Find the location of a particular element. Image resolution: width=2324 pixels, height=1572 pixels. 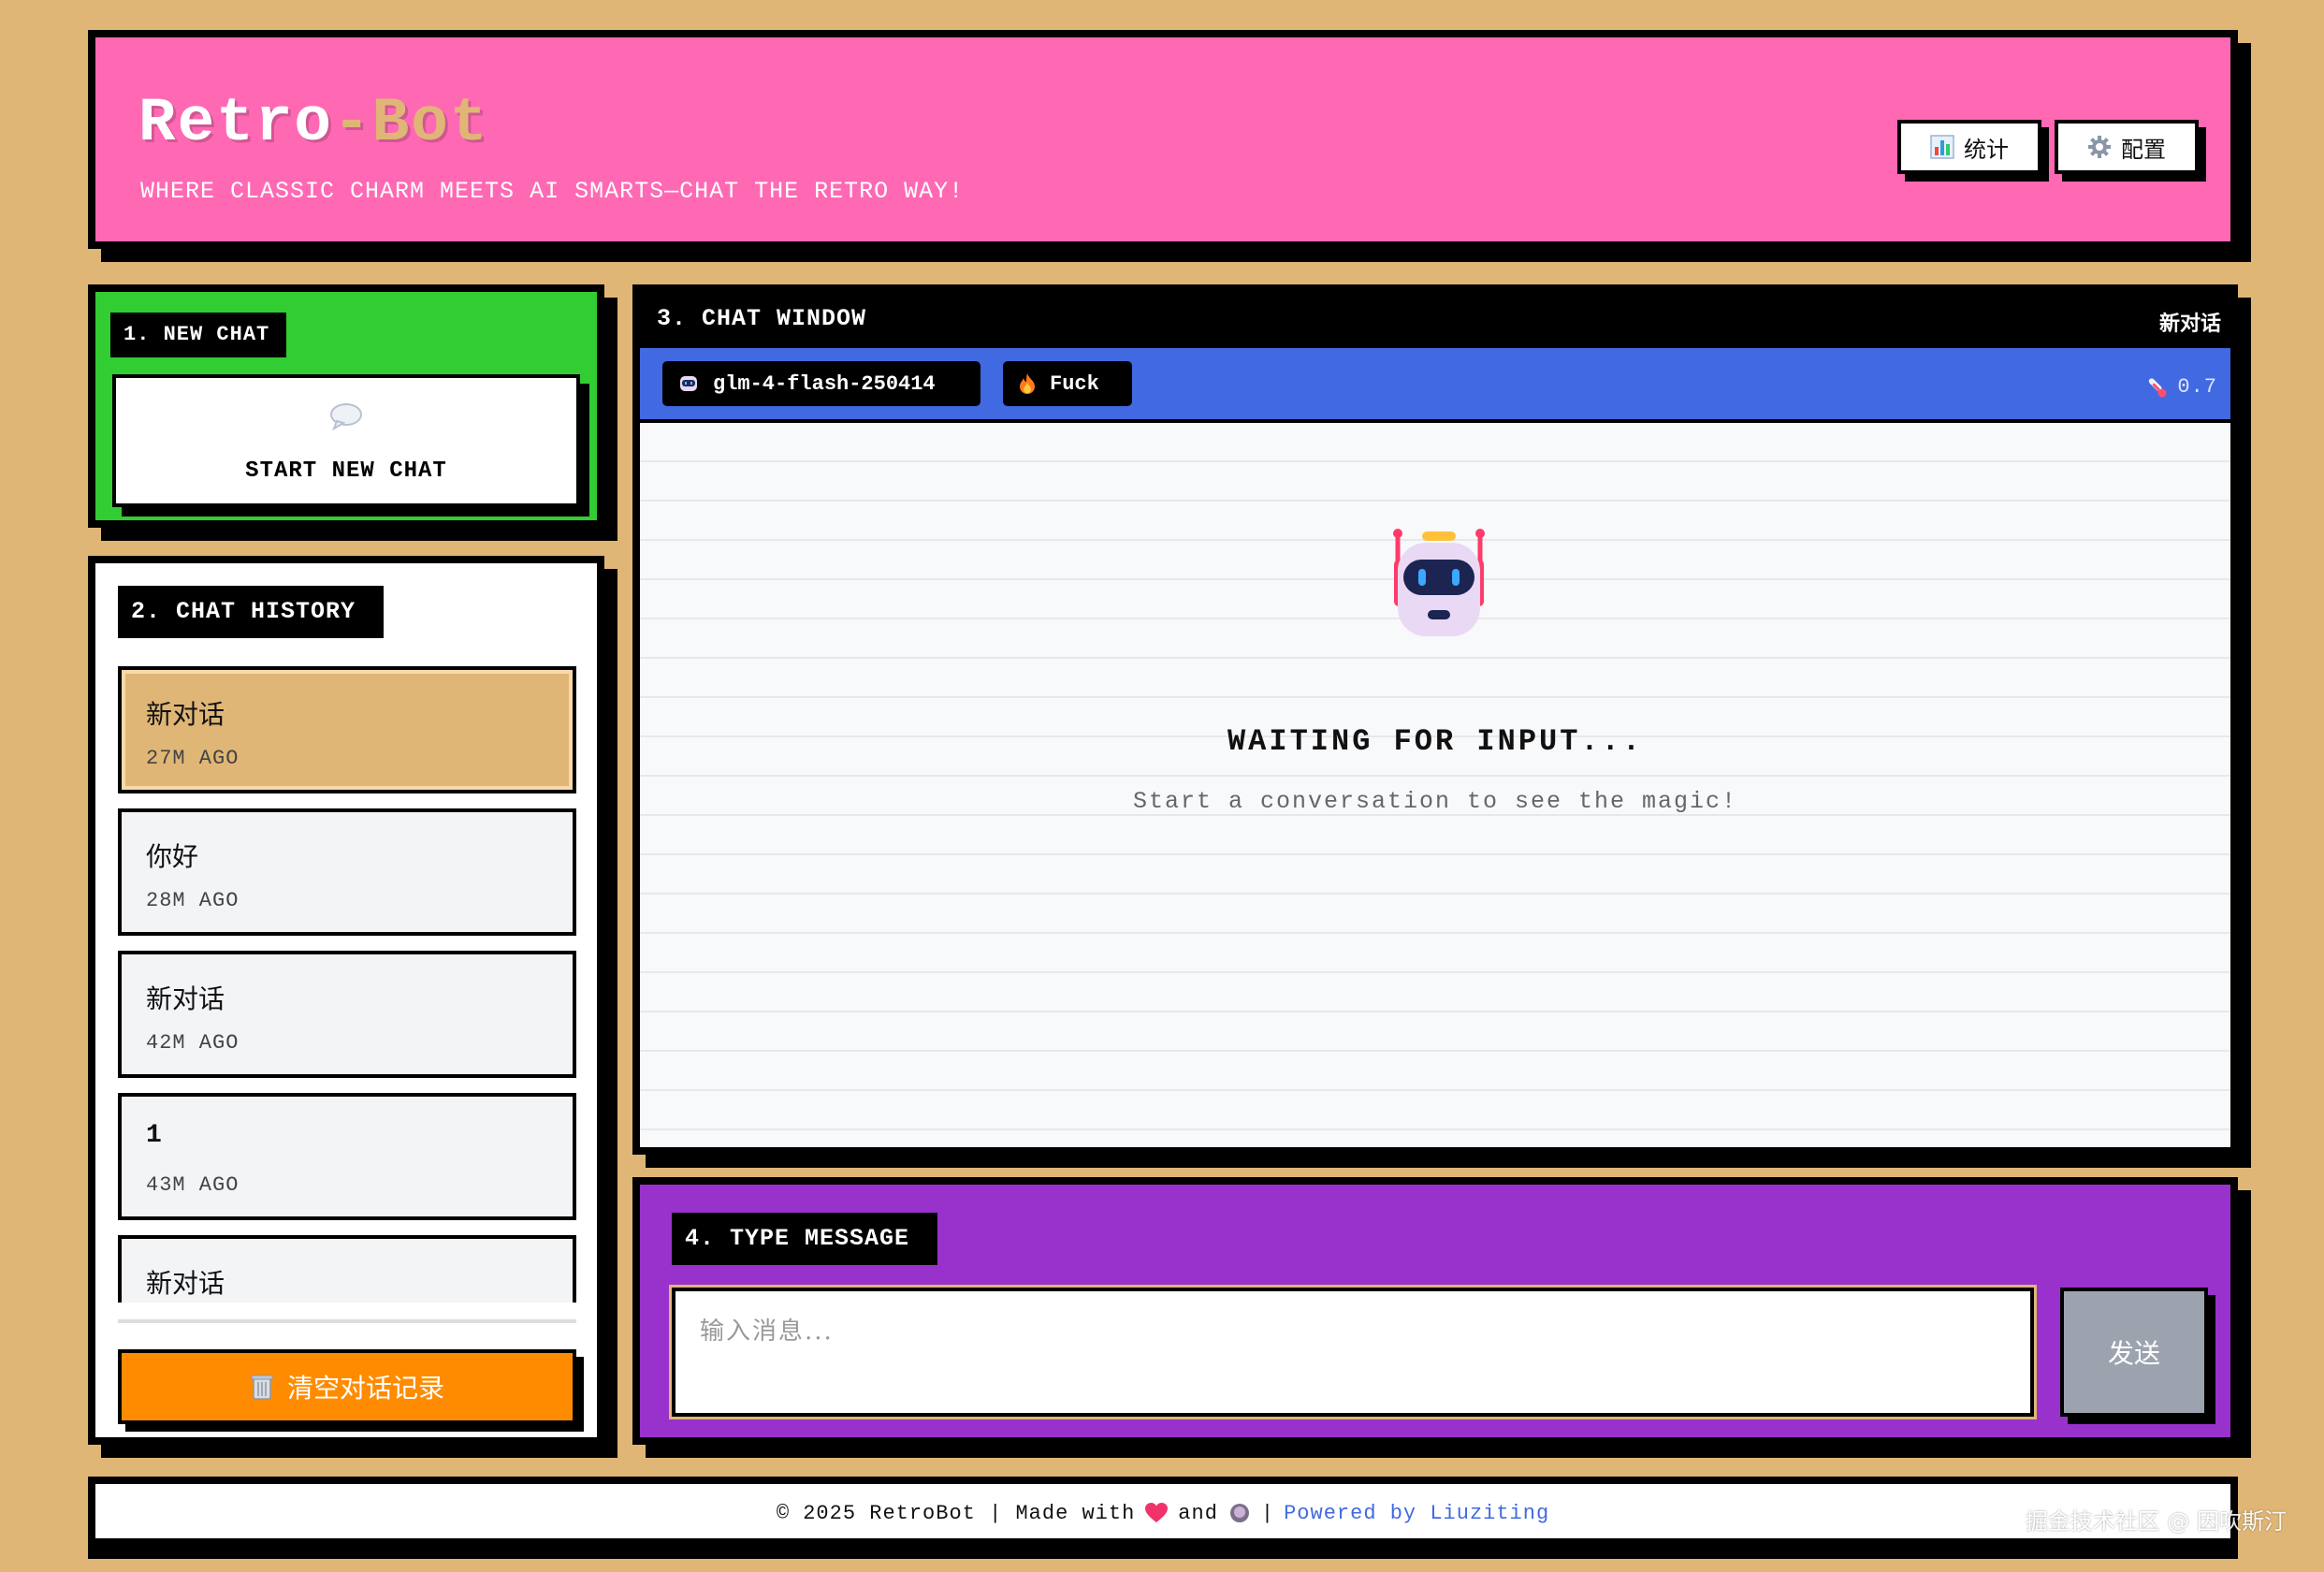

thermometer-icon is located at coordinates (2158, 388).